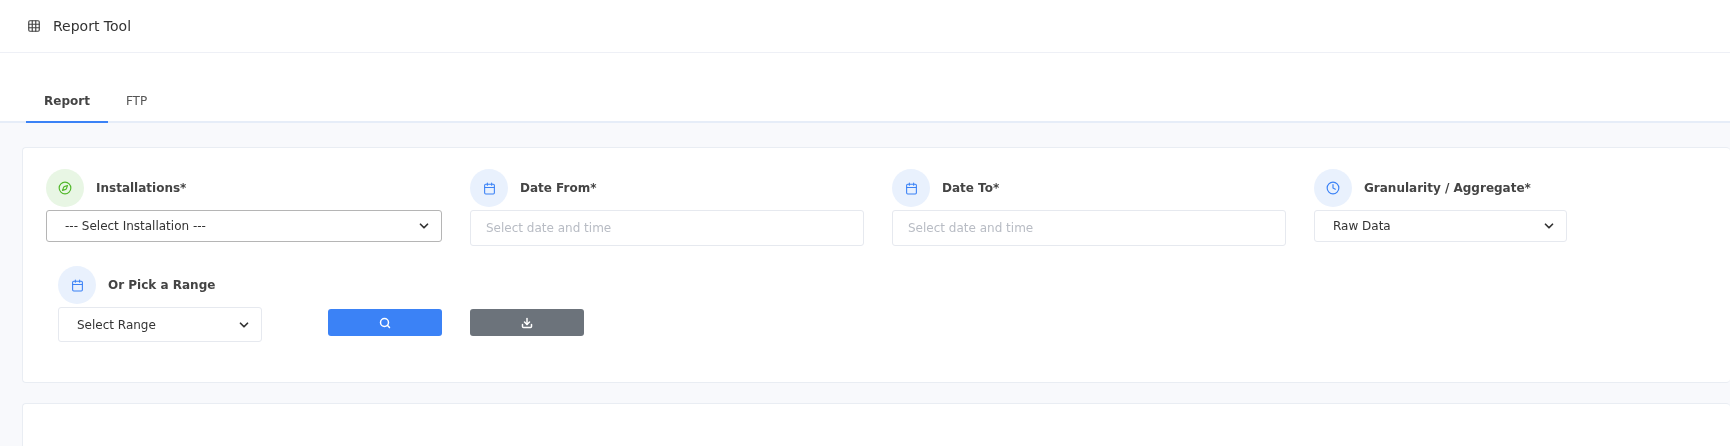 The image size is (1730, 446). I want to click on select-field: --- Select Installation ---, so click(244, 226).